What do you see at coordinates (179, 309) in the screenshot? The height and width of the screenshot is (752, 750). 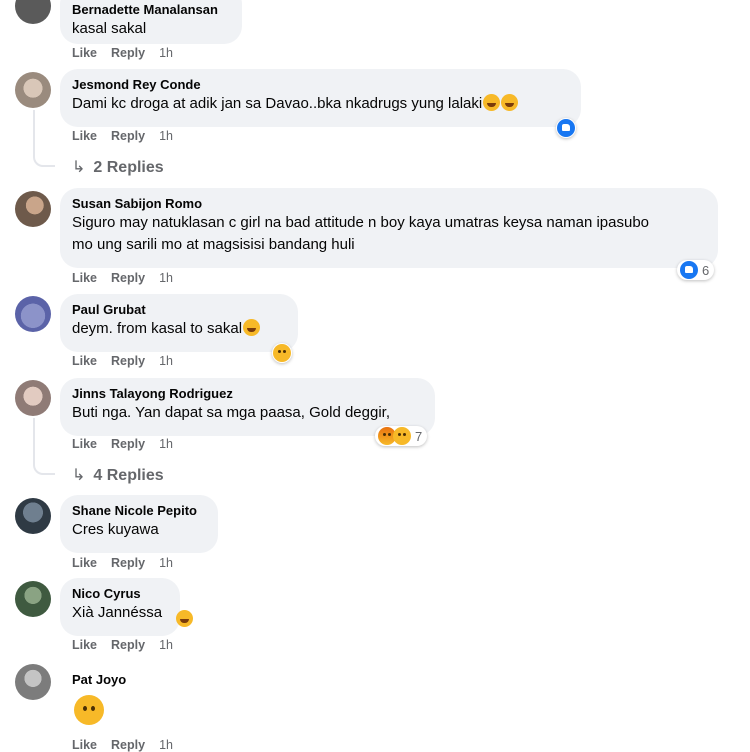 I see `comment-author: Paul Grubat` at bounding box center [179, 309].